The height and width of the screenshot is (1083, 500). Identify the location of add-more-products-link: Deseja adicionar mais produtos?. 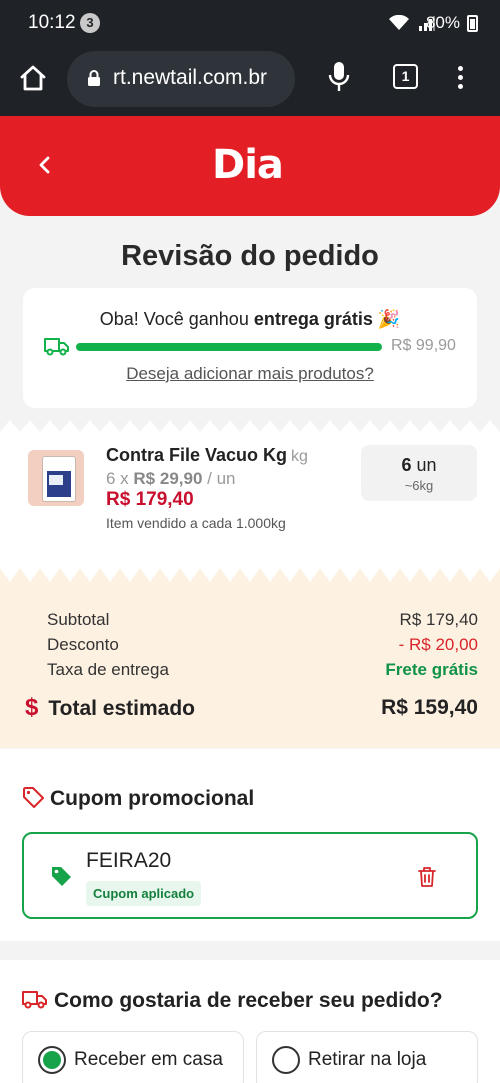
(250, 374).